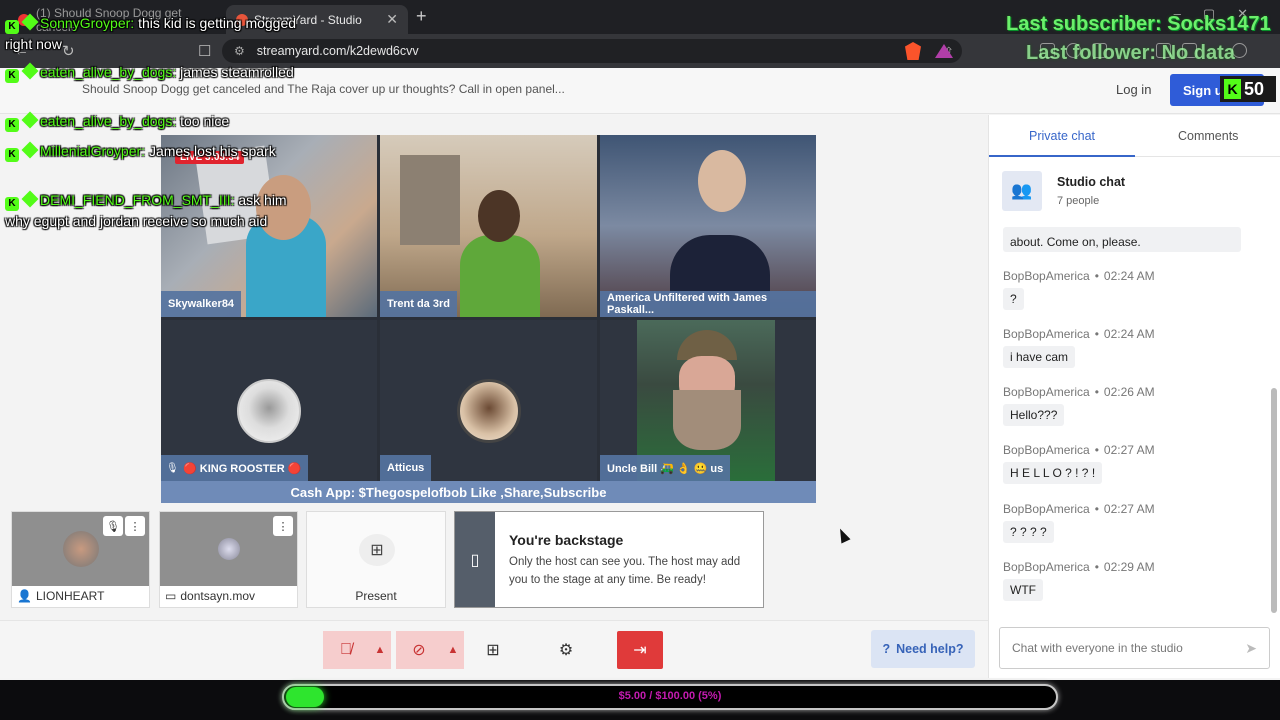 The width and height of the screenshot is (1280, 720). What do you see at coordinates (376, 559) in the screenshot?
I see `present-card: ⊞ Present` at bounding box center [376, 559].